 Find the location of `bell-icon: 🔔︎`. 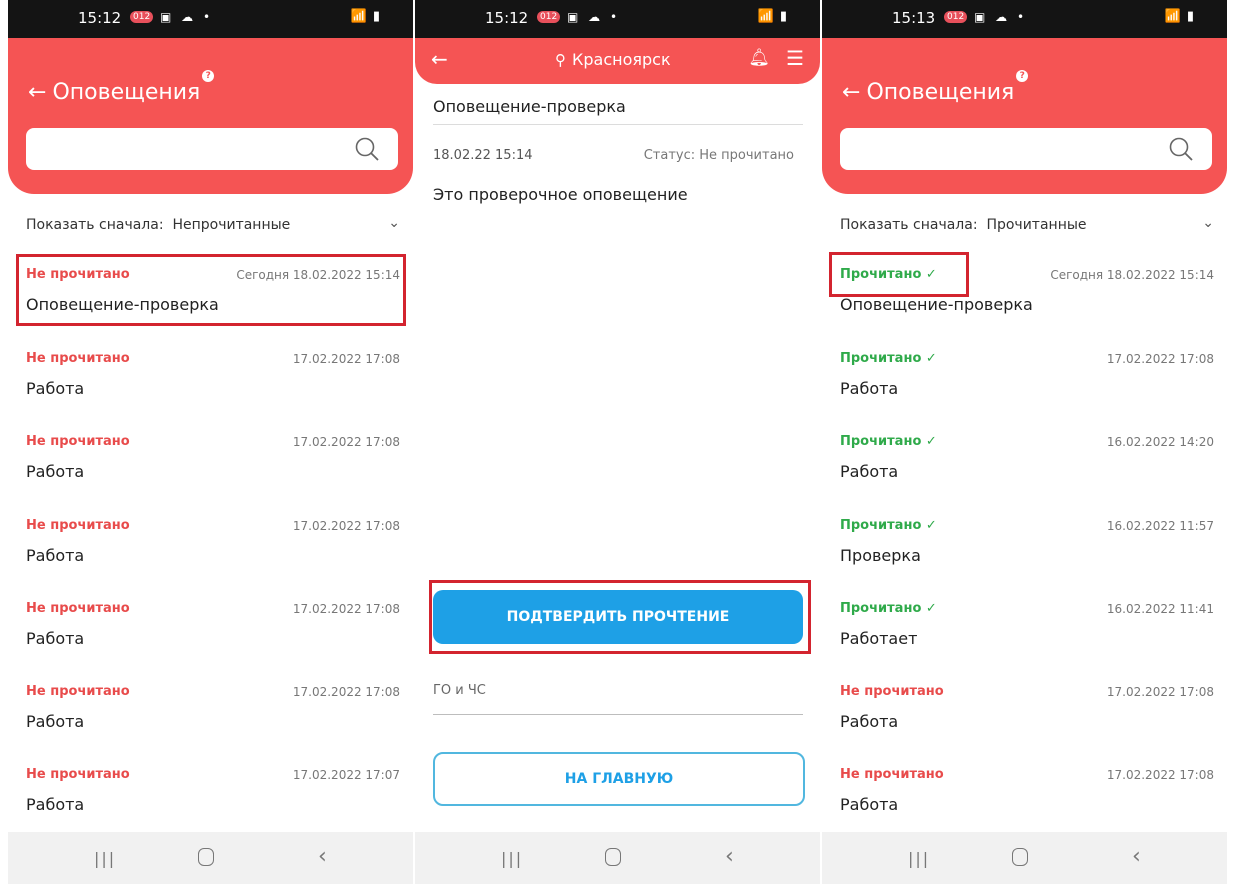

bell-icon: 🔔︎ is located at coordinates (759, 58).